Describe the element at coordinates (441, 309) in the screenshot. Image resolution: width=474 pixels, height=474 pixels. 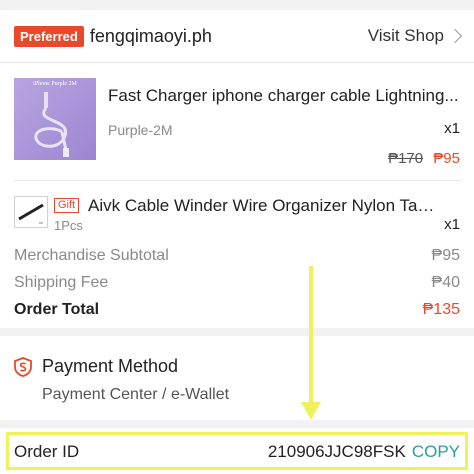
I see `total-value: ₱135` at that location.